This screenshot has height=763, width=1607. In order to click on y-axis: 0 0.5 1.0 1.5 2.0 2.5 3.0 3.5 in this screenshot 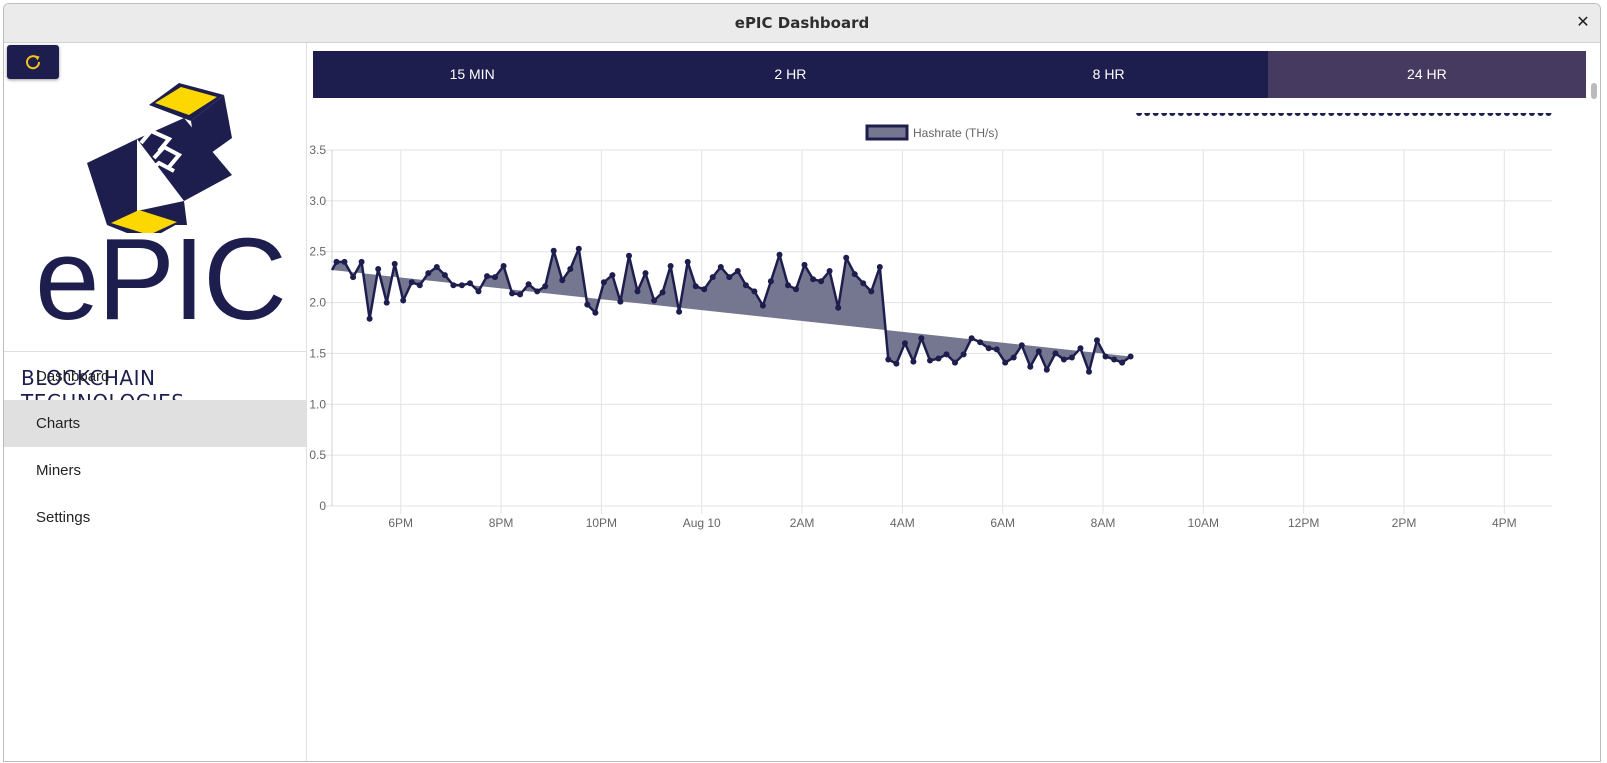, I will do `click(317, 328)`.